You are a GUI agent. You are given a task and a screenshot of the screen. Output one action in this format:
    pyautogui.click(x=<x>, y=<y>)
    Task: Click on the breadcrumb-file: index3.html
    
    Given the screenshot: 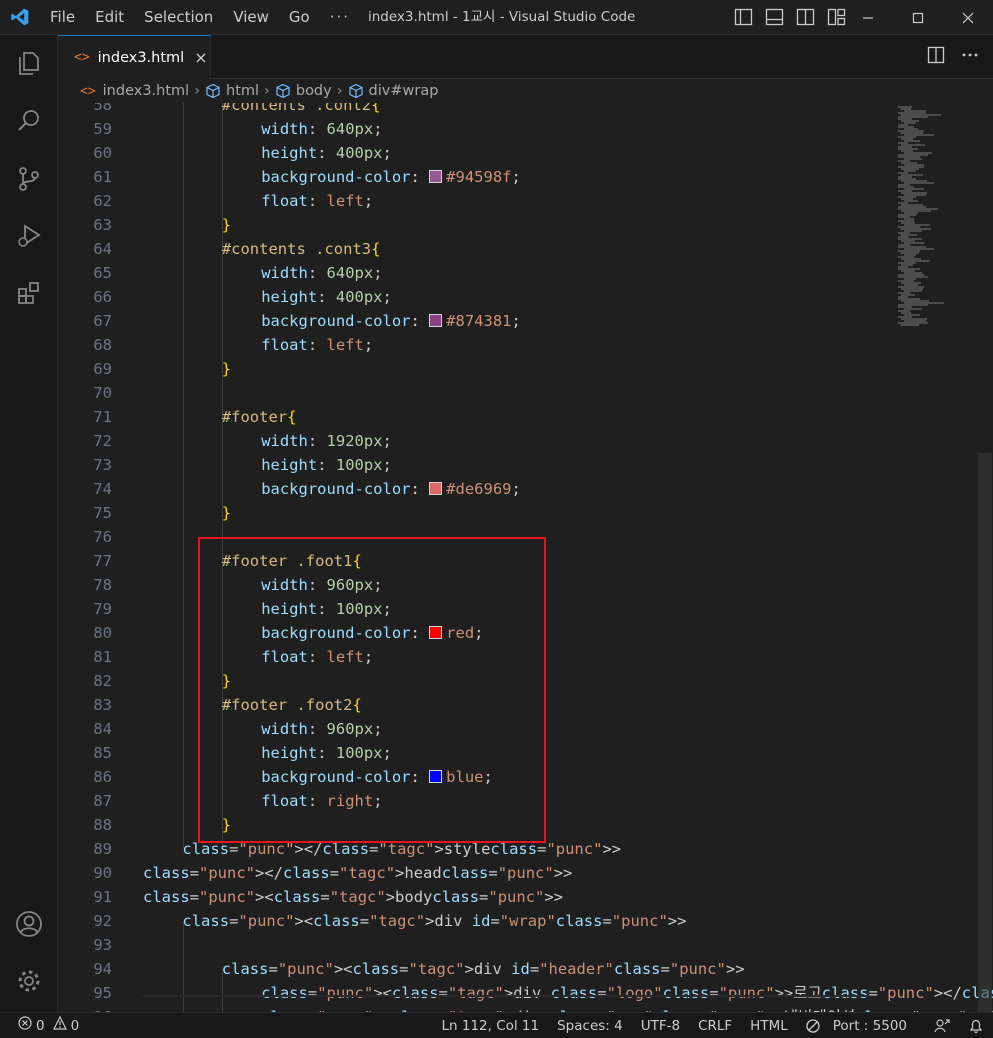 What is the action you would take?
    pyautogui.click(x=146, y=91)
    